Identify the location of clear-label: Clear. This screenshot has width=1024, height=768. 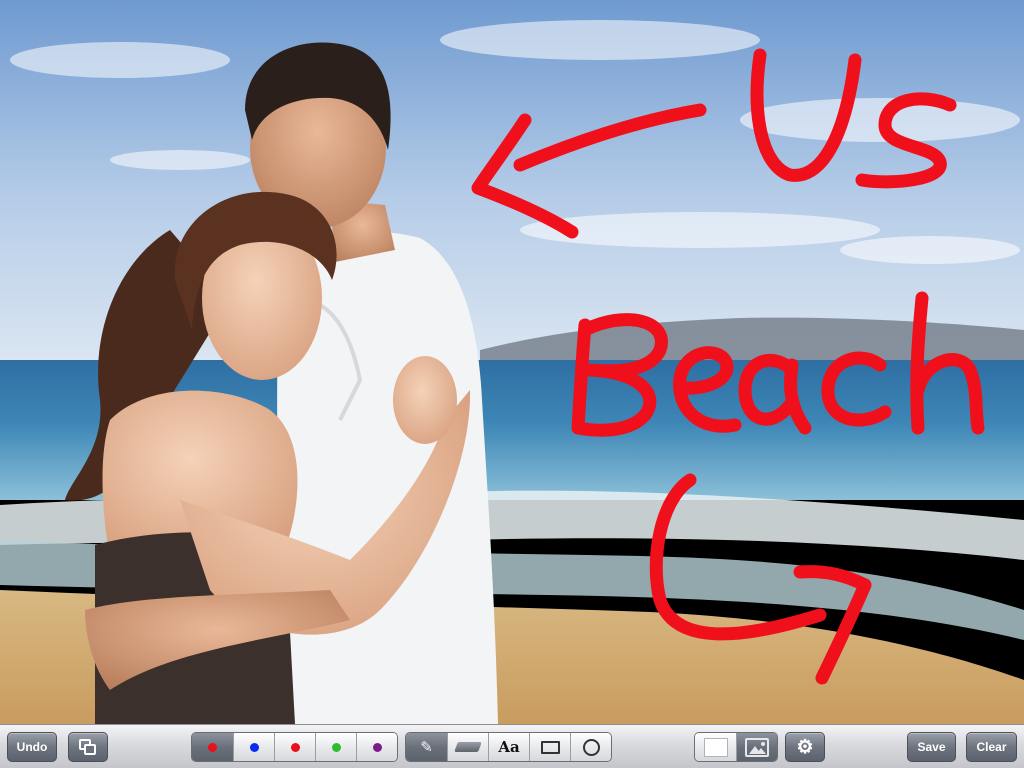
(991, 747).